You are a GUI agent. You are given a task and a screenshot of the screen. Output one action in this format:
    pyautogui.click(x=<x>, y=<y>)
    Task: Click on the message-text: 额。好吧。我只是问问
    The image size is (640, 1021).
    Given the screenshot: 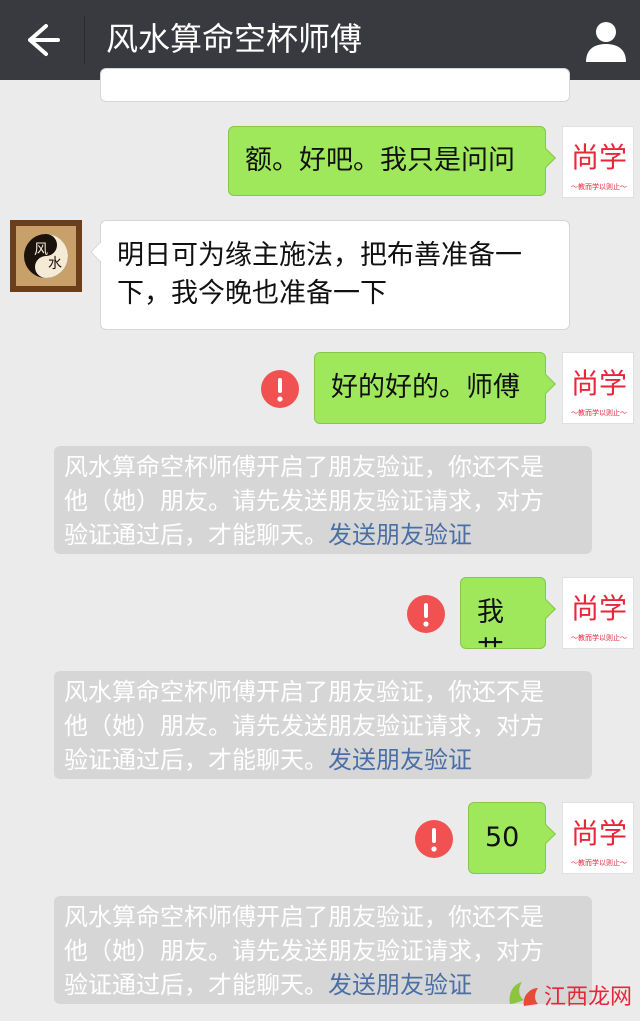 What is the action you would take?
    pyautogui.click(x=380, y=160)
    